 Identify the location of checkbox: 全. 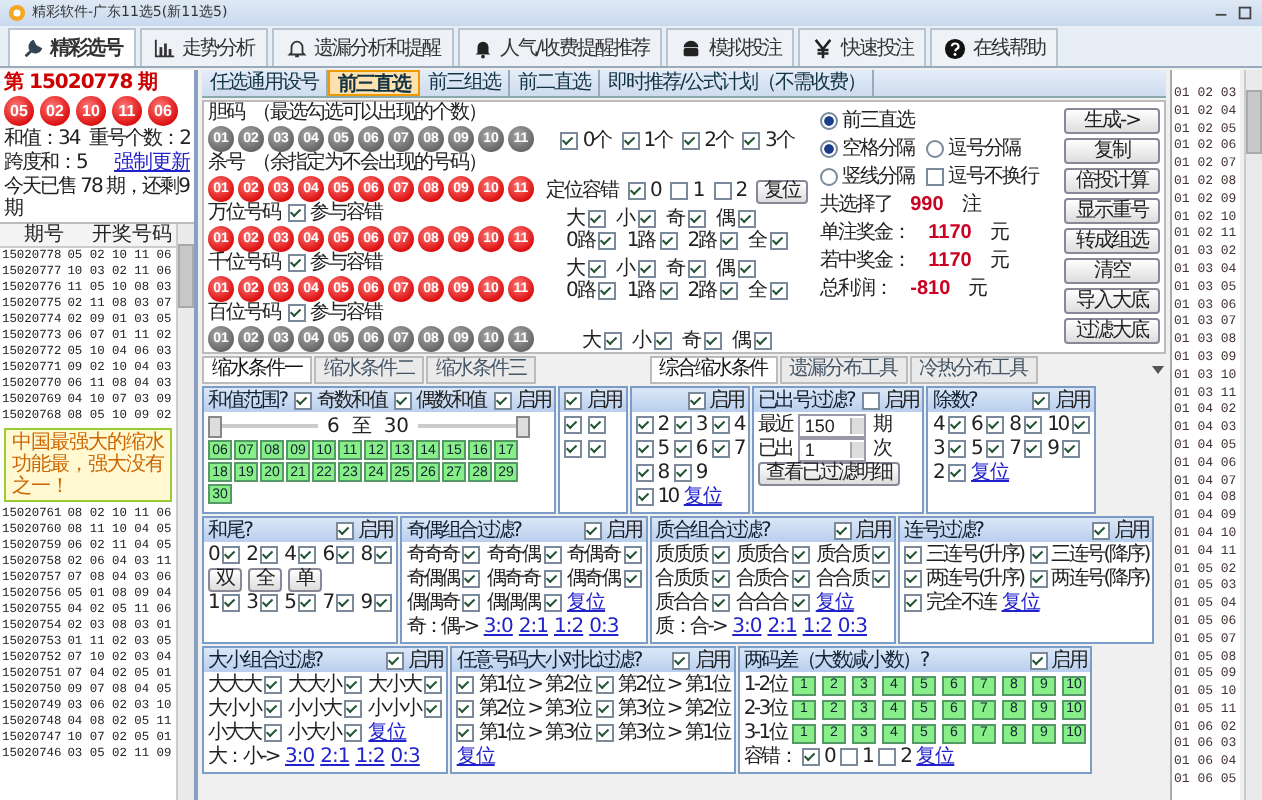
(768, 241).